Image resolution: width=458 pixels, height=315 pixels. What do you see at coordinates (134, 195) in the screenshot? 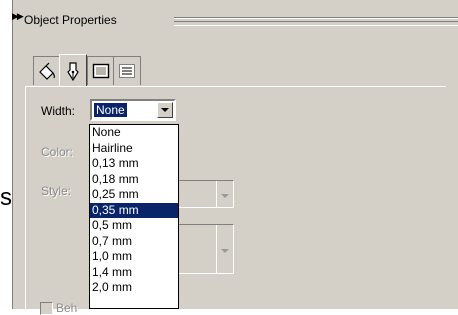
I see `list-item: 0,25 mm` at bounding box center [134, 195].